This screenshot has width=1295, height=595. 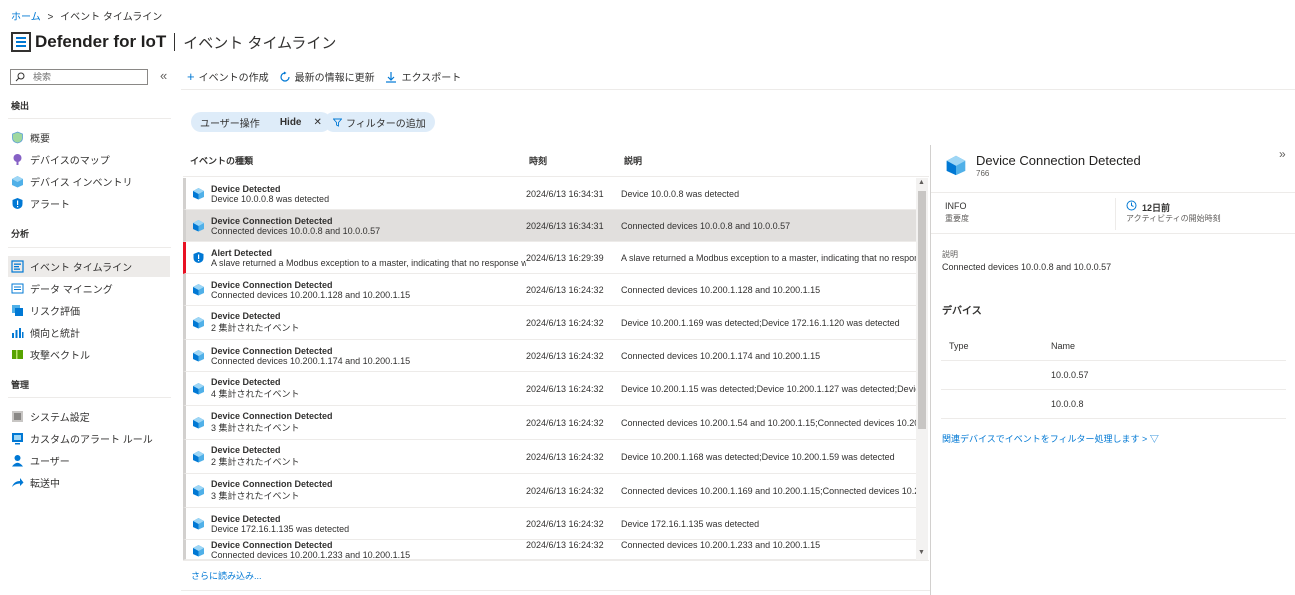 What do you see at coordinates (89, 159) in the screenshot?
I see `sidebar-item-device-map: デバイスのマップ` at bounding box center [89, 159].